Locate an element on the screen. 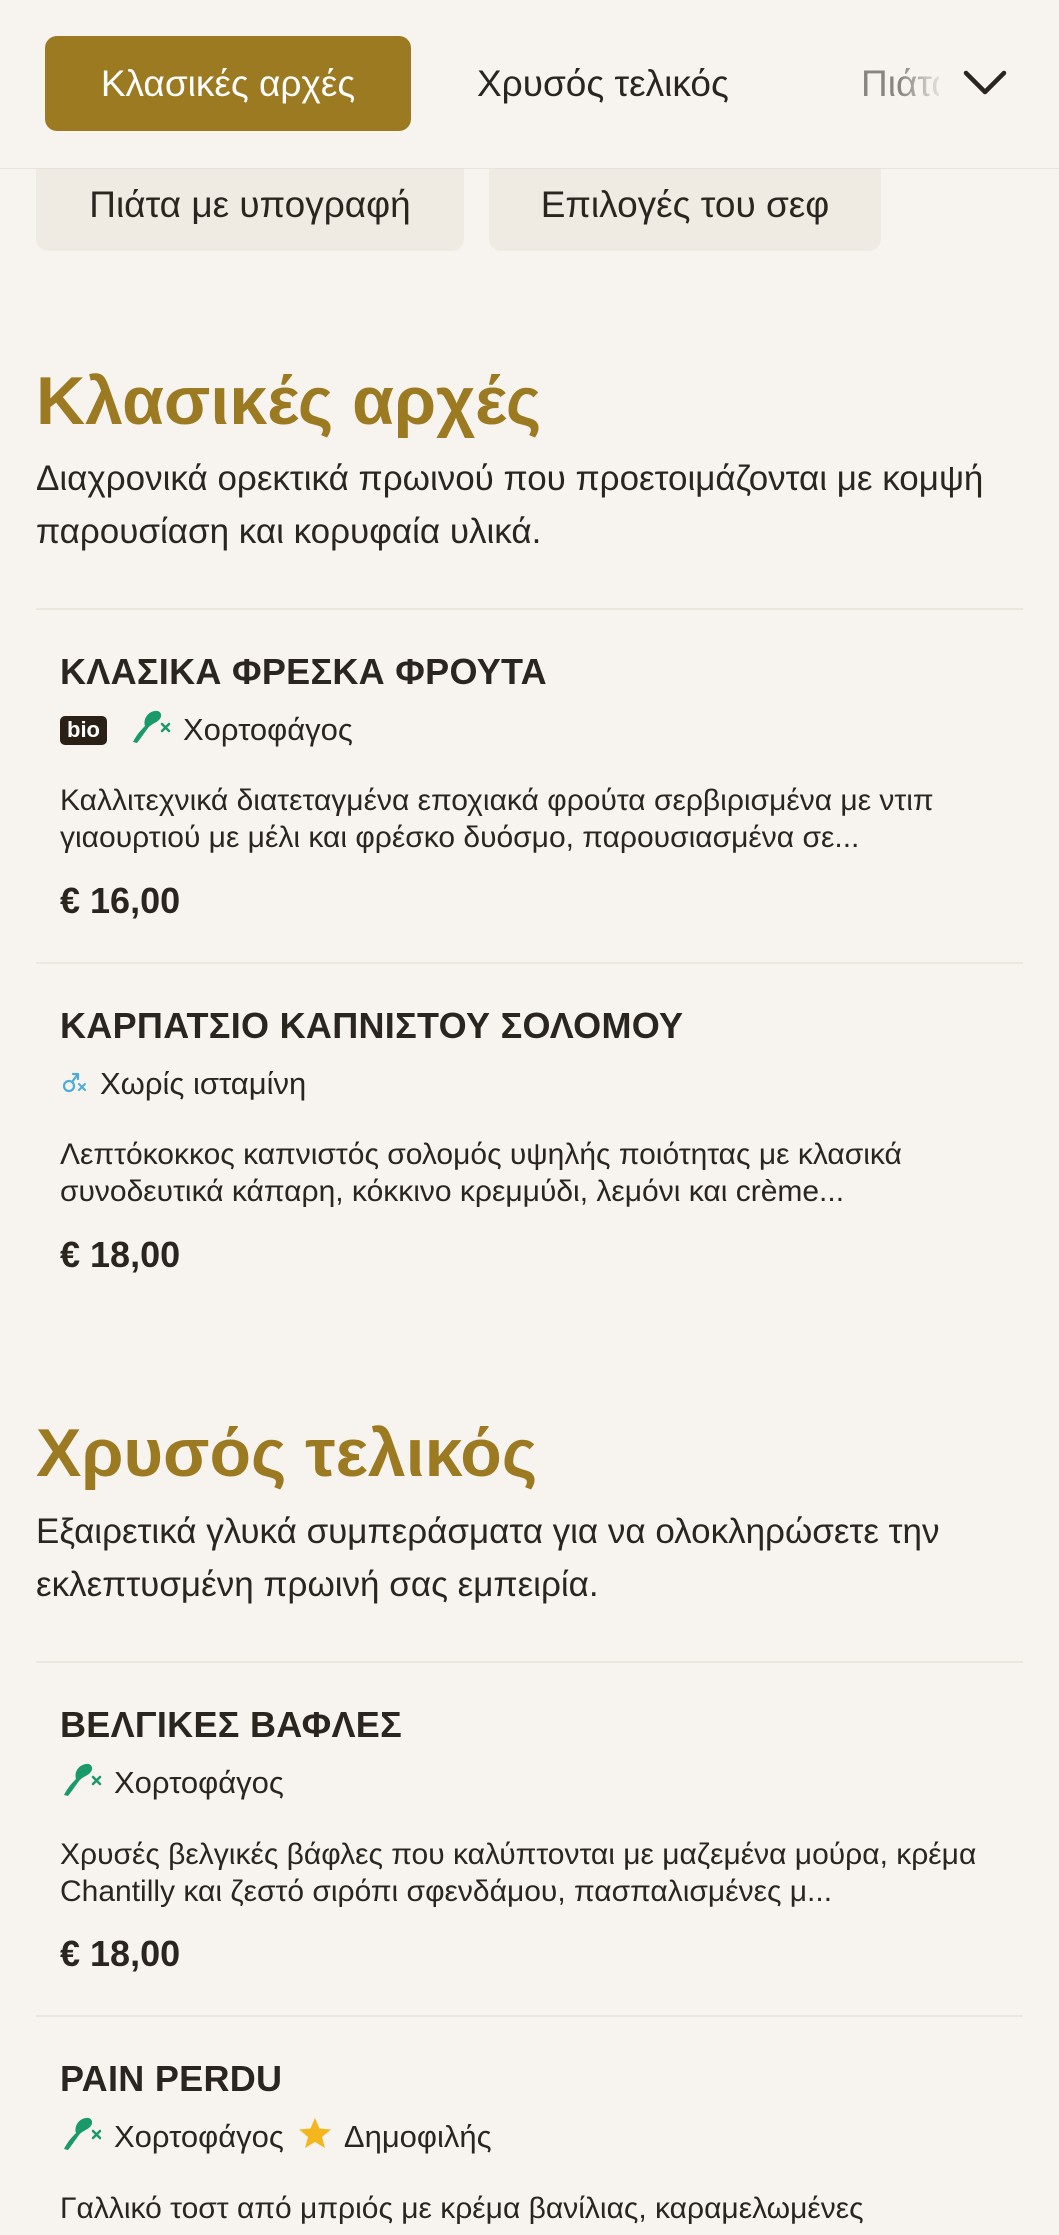 This screenshot has height=2235, width=1059. bio-badge: bio is located at coordinates (83, 730).